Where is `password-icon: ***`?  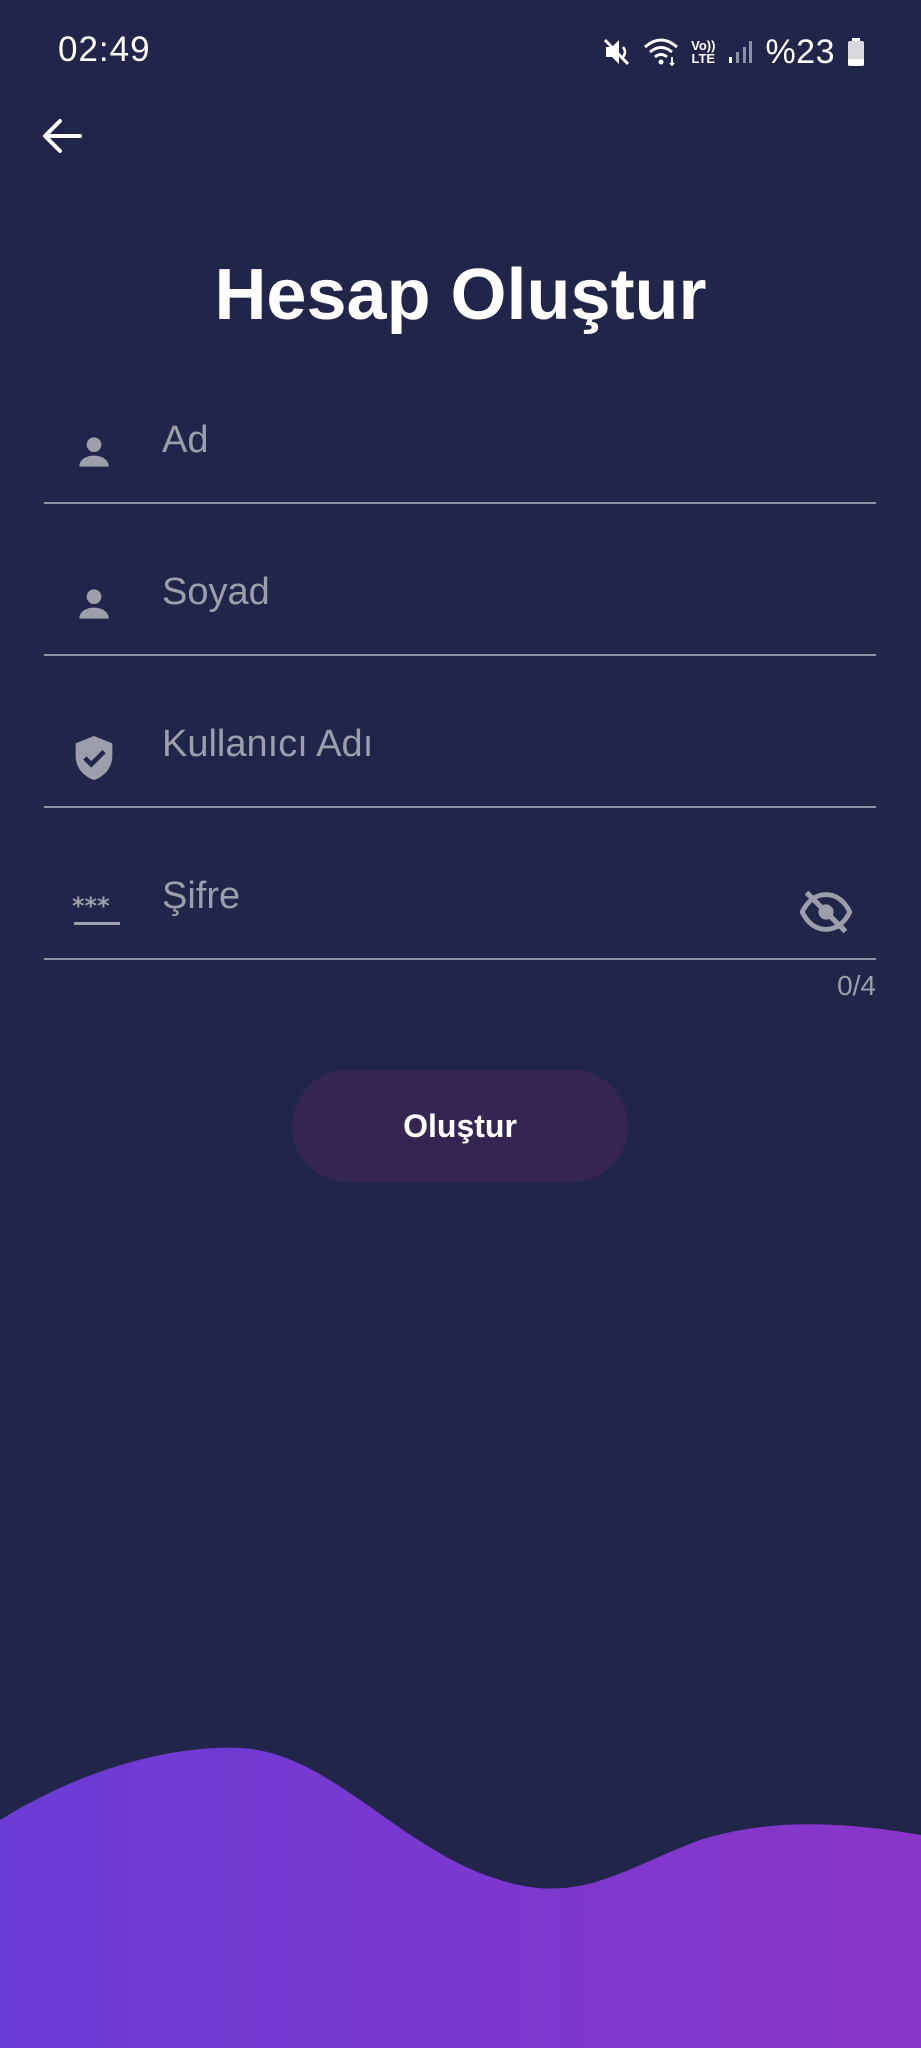 password-icon: *** is located at coordinates (98, 908).